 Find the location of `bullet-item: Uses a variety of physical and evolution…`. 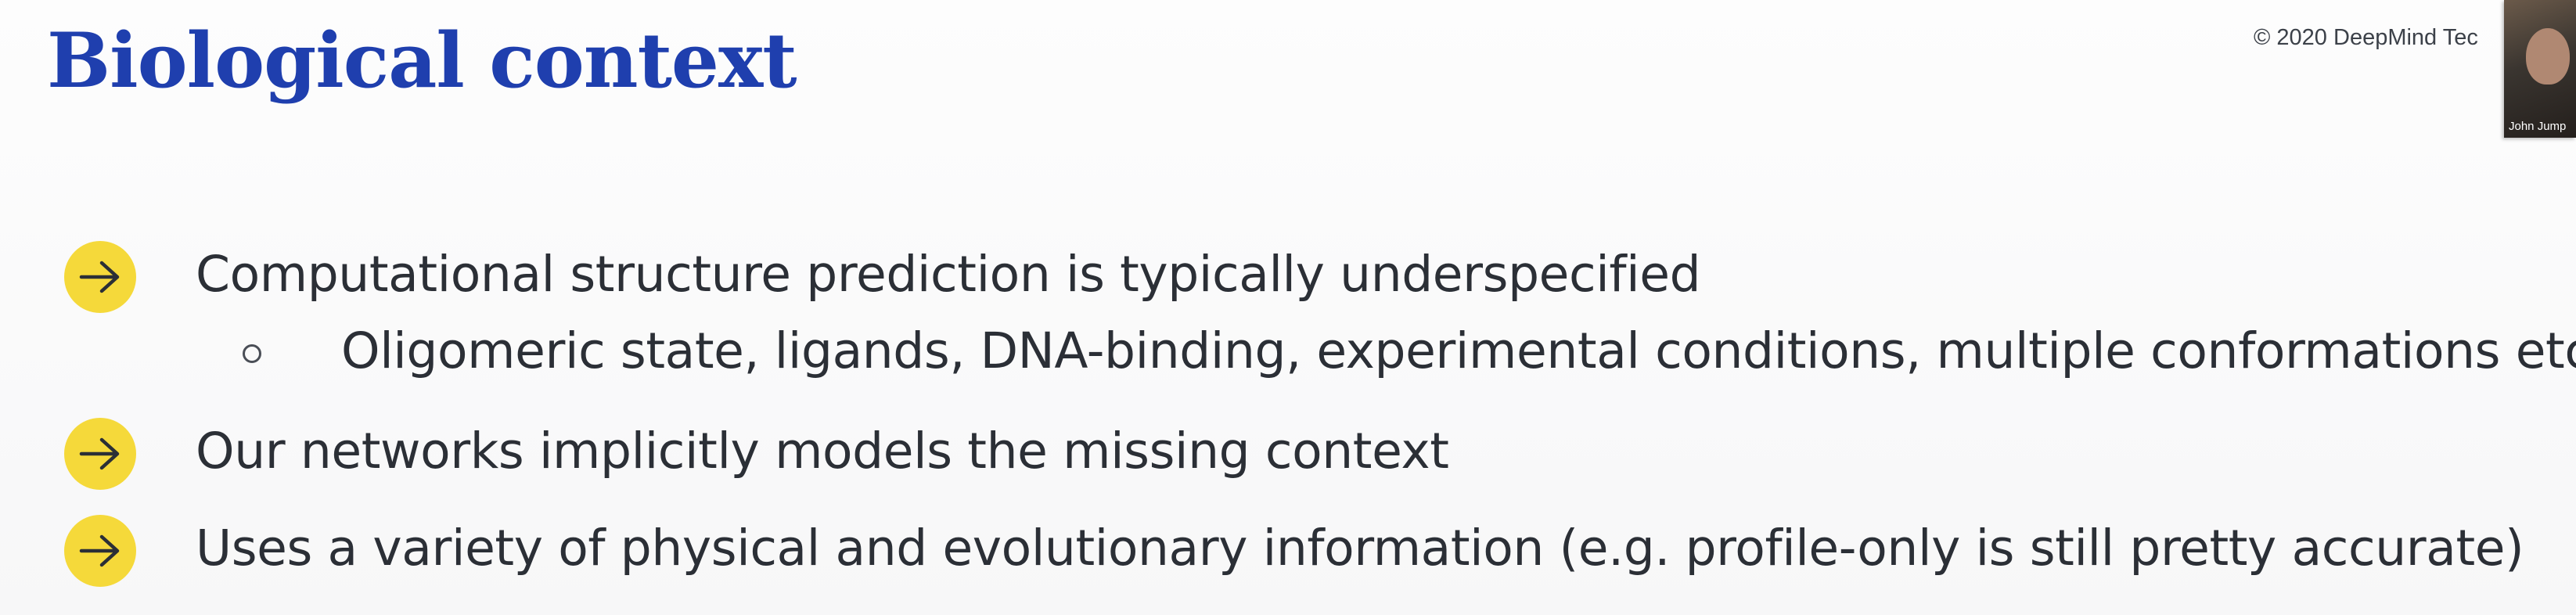

bullet-item: Uses a variety of physical and evolution… is located at coordinates (1360, 548).